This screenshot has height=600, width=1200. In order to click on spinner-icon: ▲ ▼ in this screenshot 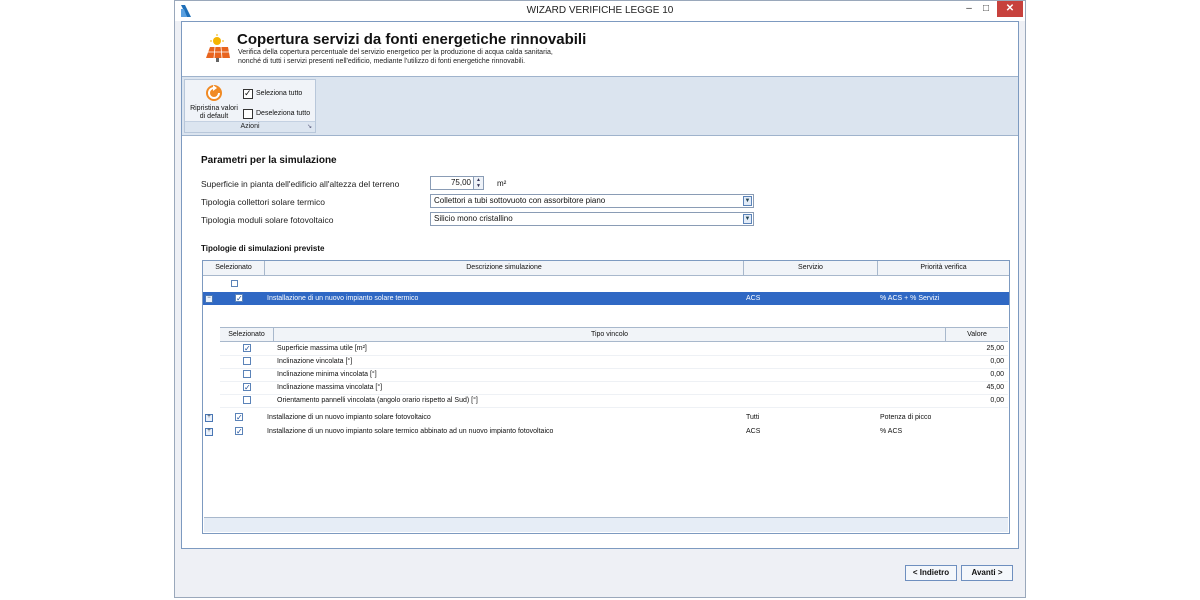, I will do `click(478, 183)`.